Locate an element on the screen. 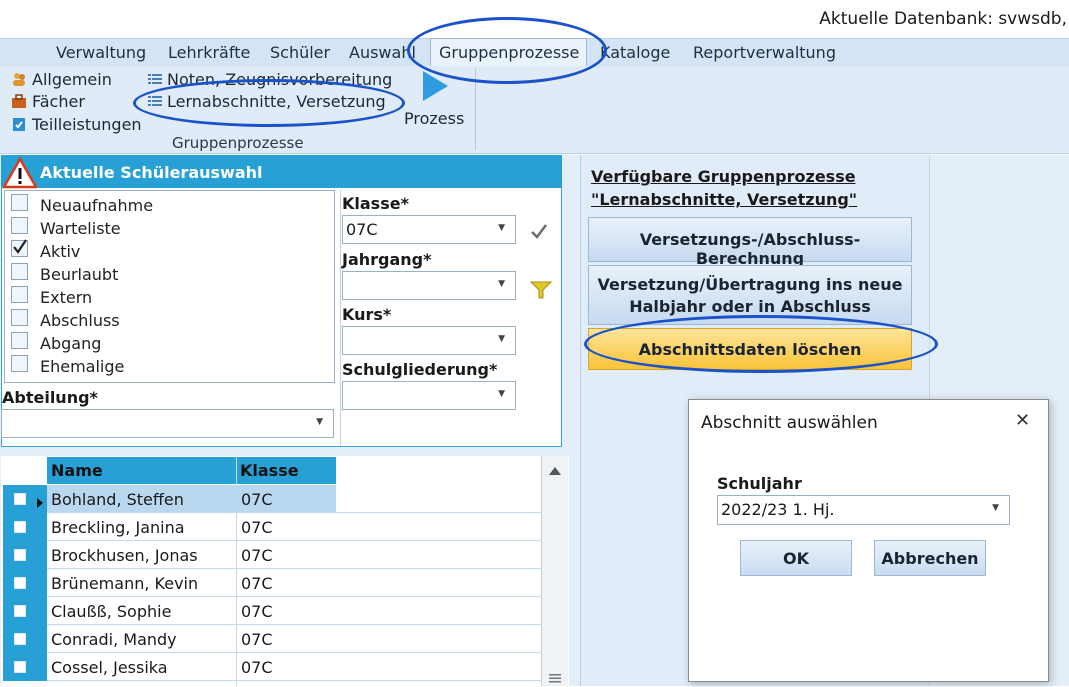 This screenshot has width=1069, height=687. status-label: Ehemalige is located at coordinates (82, 366).